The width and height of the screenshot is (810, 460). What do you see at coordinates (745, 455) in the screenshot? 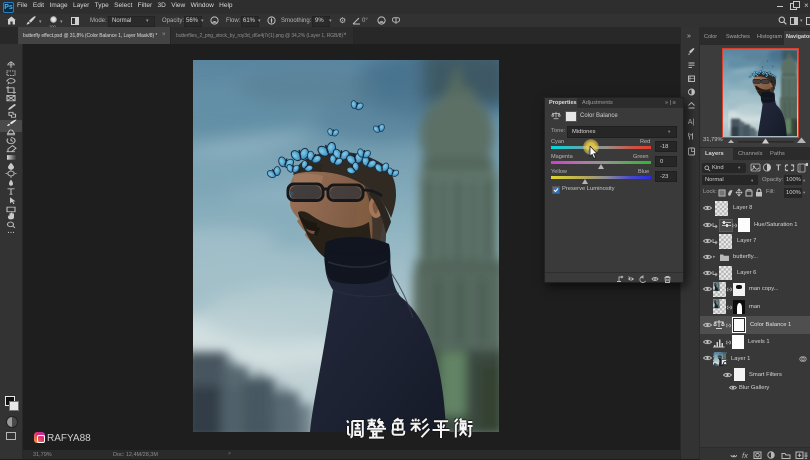
I see `svg-text: fx` at bounding box center [745, 455].